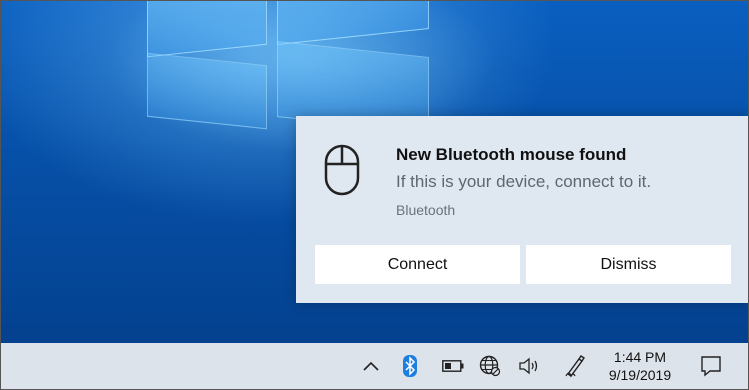 Image resolution: width=749 pixels, height=390 pixels. I want to click on toast-source-app: Bluetooth, so click(426, 210).